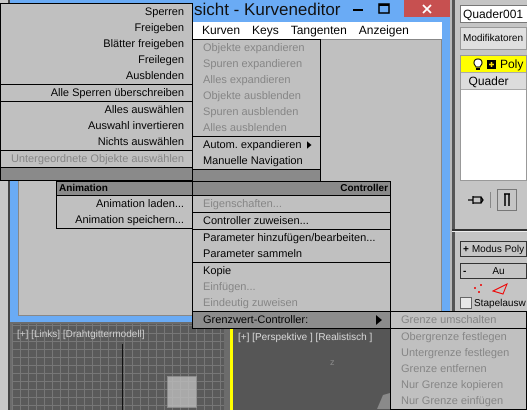 This screenshot has height=410, width=527. Describe the element at coordinates (291, 254) in the screenshot. I see `menu-item: Parameter sammeln` at that location.